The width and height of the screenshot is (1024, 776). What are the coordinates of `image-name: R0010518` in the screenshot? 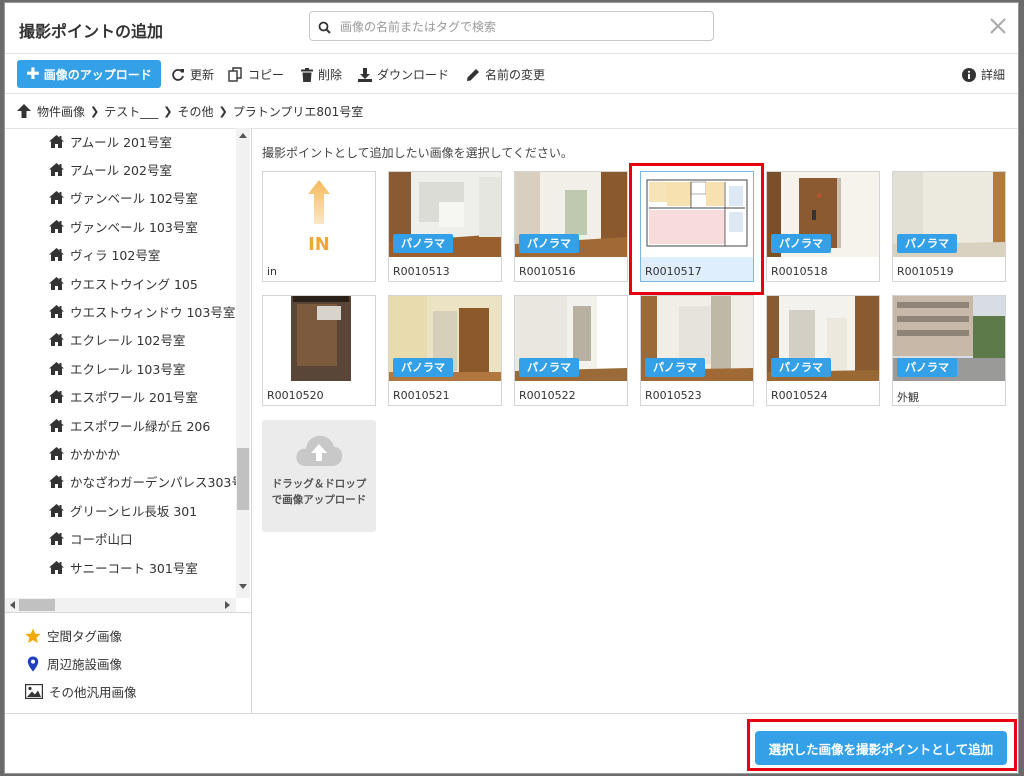 It's located at (799, 271).